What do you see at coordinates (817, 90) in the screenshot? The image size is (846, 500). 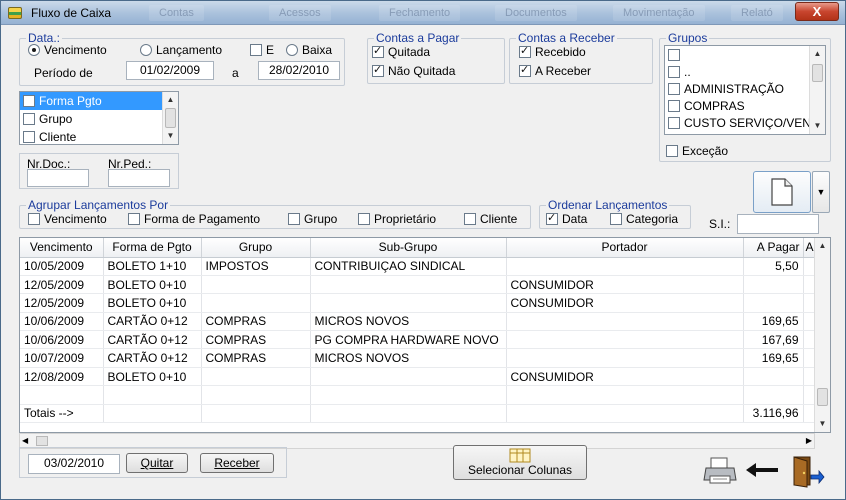 I see `grupos-scrollbar: ▲ ▼` at bounding box center [817, 90].